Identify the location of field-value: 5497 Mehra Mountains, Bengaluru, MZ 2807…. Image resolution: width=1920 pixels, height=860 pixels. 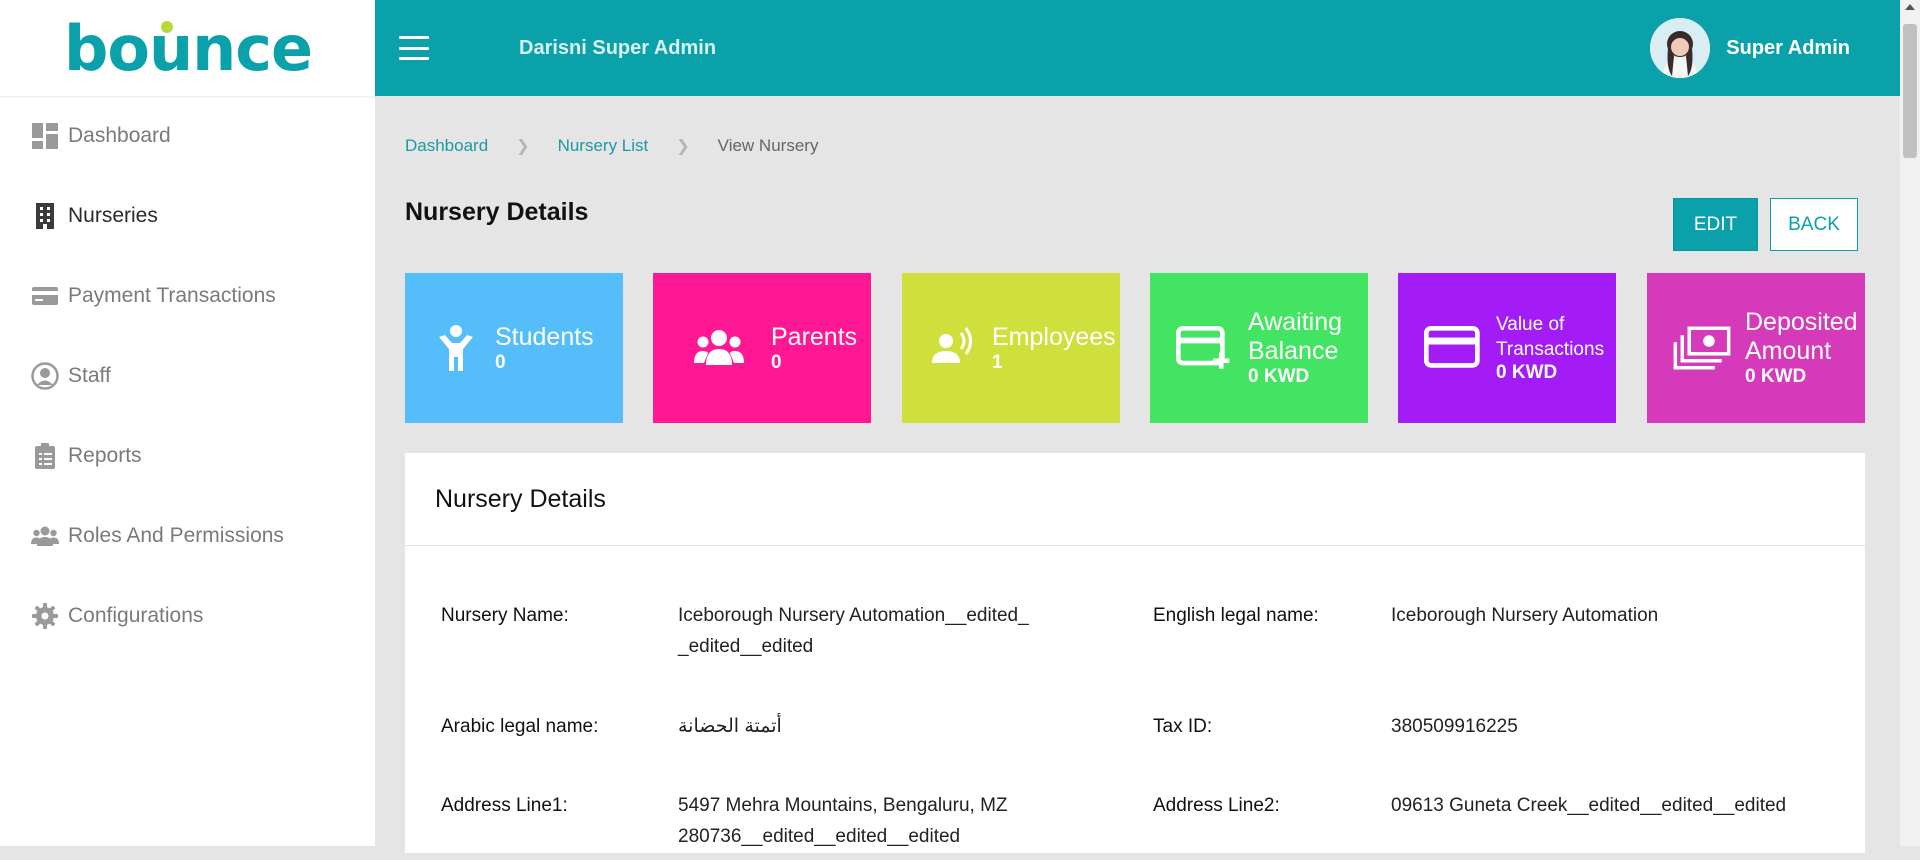
(843, 821).